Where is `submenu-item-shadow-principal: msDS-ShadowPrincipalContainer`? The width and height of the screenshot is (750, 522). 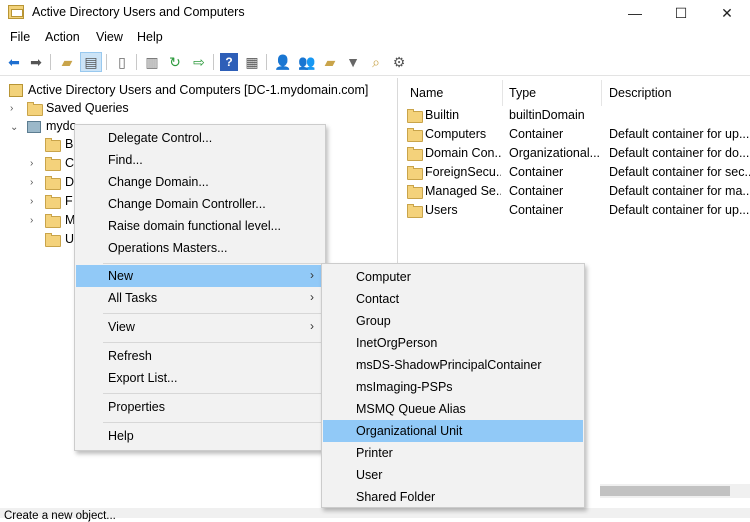 submenu-item-shadow-principal: msDS-ShadowPrincipalContainer is located at coordinates (453, 365).